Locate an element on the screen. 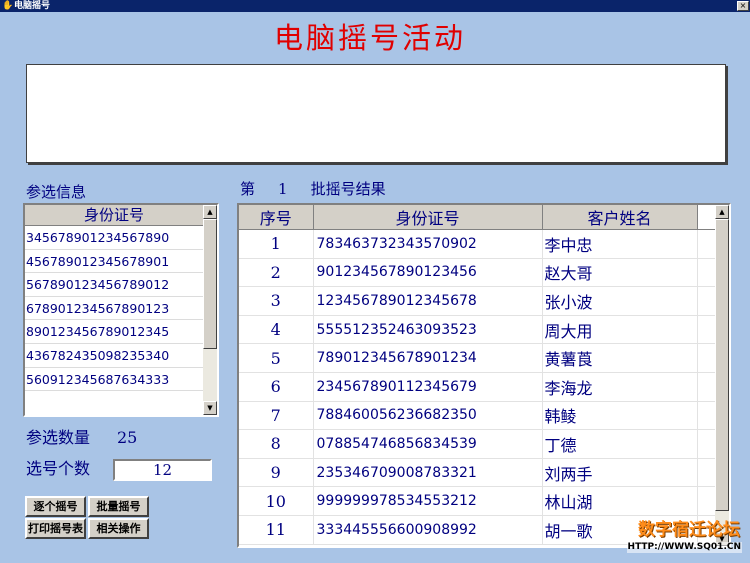 Image resolution: width=750 pixels, height=563 pixels. participant-id-item: 560912345687634333 is located at coordinates (114, 380).